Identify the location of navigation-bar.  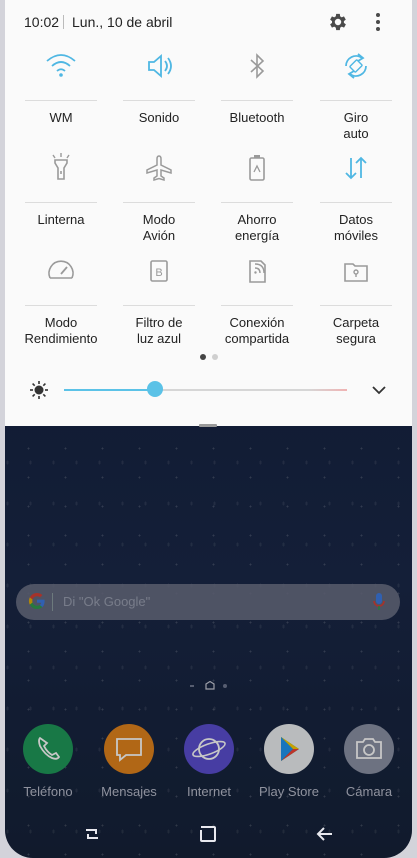
(208, 834).